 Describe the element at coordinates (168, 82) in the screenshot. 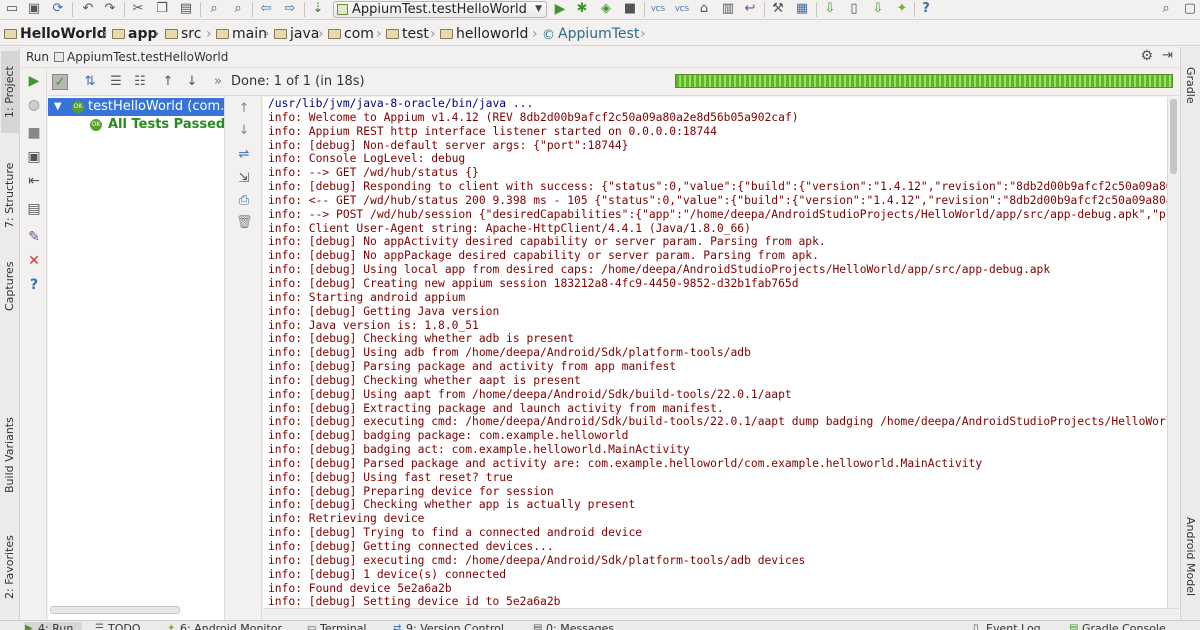

I see `previous-test-icon: ↑` at that location.